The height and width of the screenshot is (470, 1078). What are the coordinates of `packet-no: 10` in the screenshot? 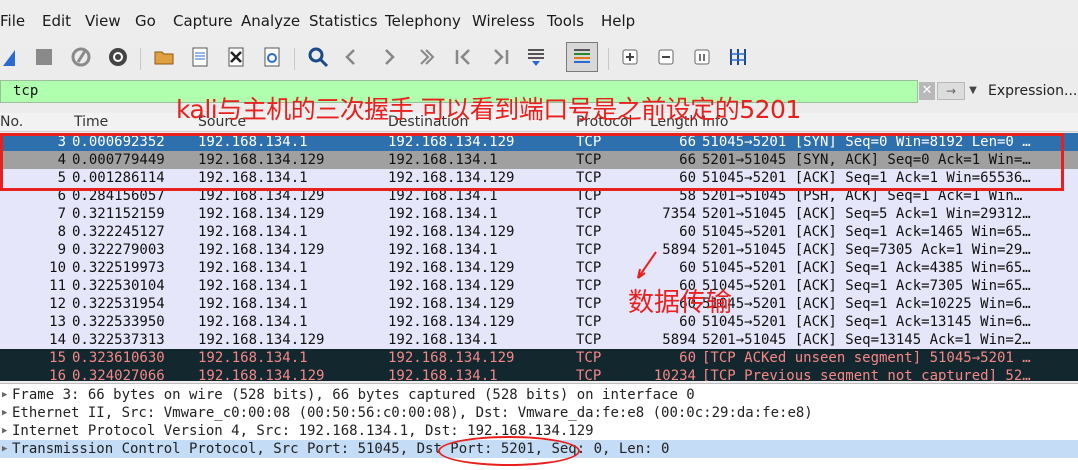 It's located at (57, 268).